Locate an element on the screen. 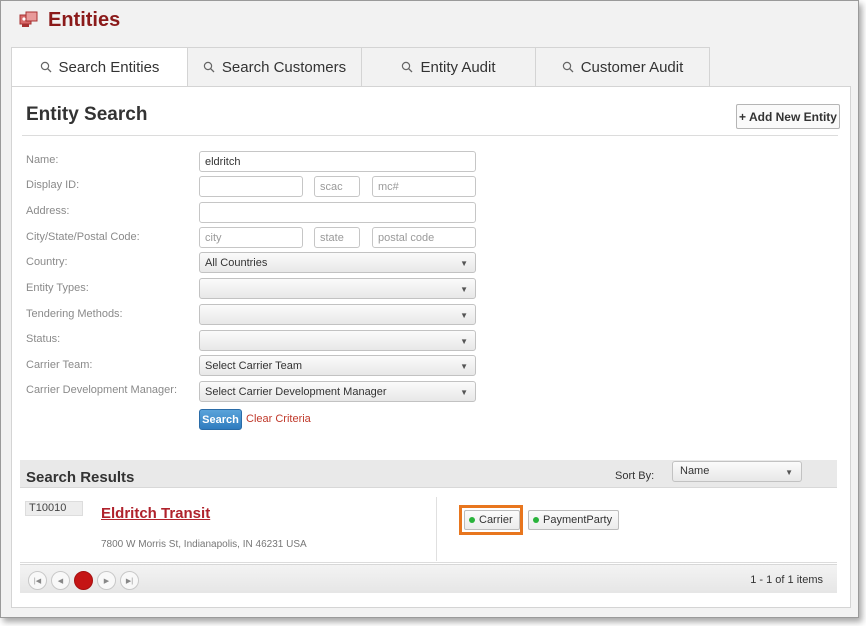  prev-page-button: ◀ is located at coordinates (60, 580).